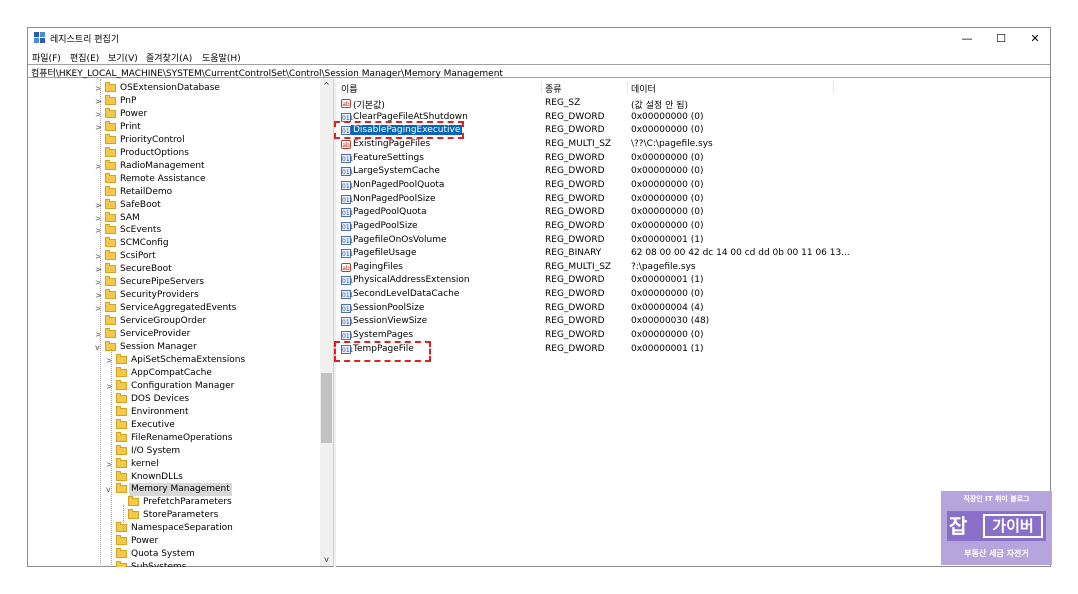 This screenshot has width=1078, height=594. What do you see at coordinates (123, 57) in the screenshot?
I see `menu-view: 보기(V)` at bounding box center [123, 57].